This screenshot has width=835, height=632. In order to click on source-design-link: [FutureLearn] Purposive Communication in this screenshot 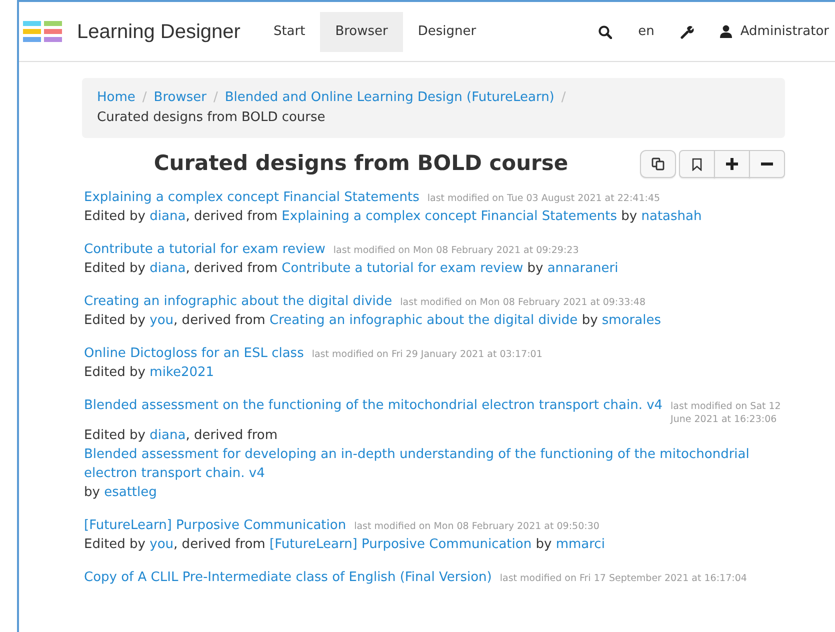, I will do `click(401, 544)`.